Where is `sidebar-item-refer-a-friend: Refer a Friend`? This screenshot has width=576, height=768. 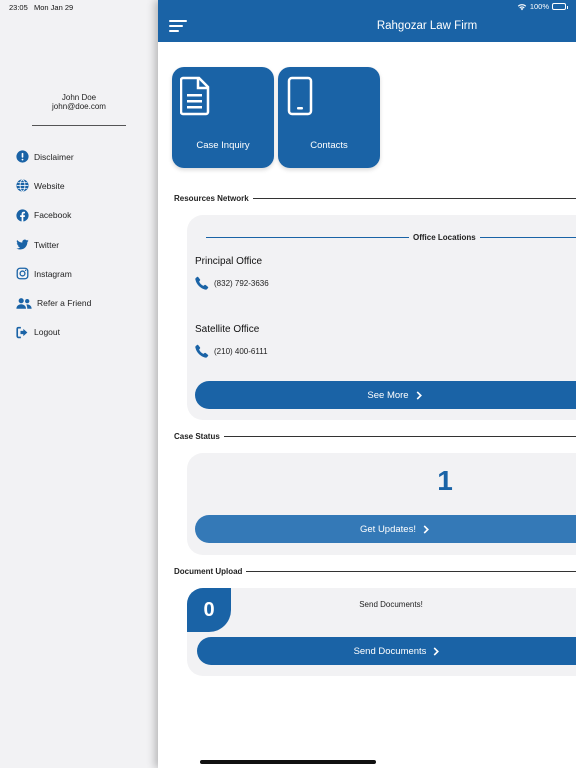 sidebar-item-refer-a-friend: Refer a Friend is located at coordinates (53, 302).